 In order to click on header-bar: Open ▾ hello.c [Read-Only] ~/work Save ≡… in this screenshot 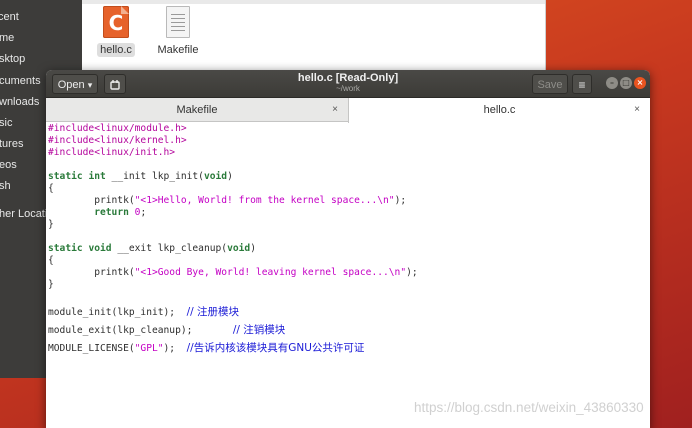, I will do `click(348, 84)`.